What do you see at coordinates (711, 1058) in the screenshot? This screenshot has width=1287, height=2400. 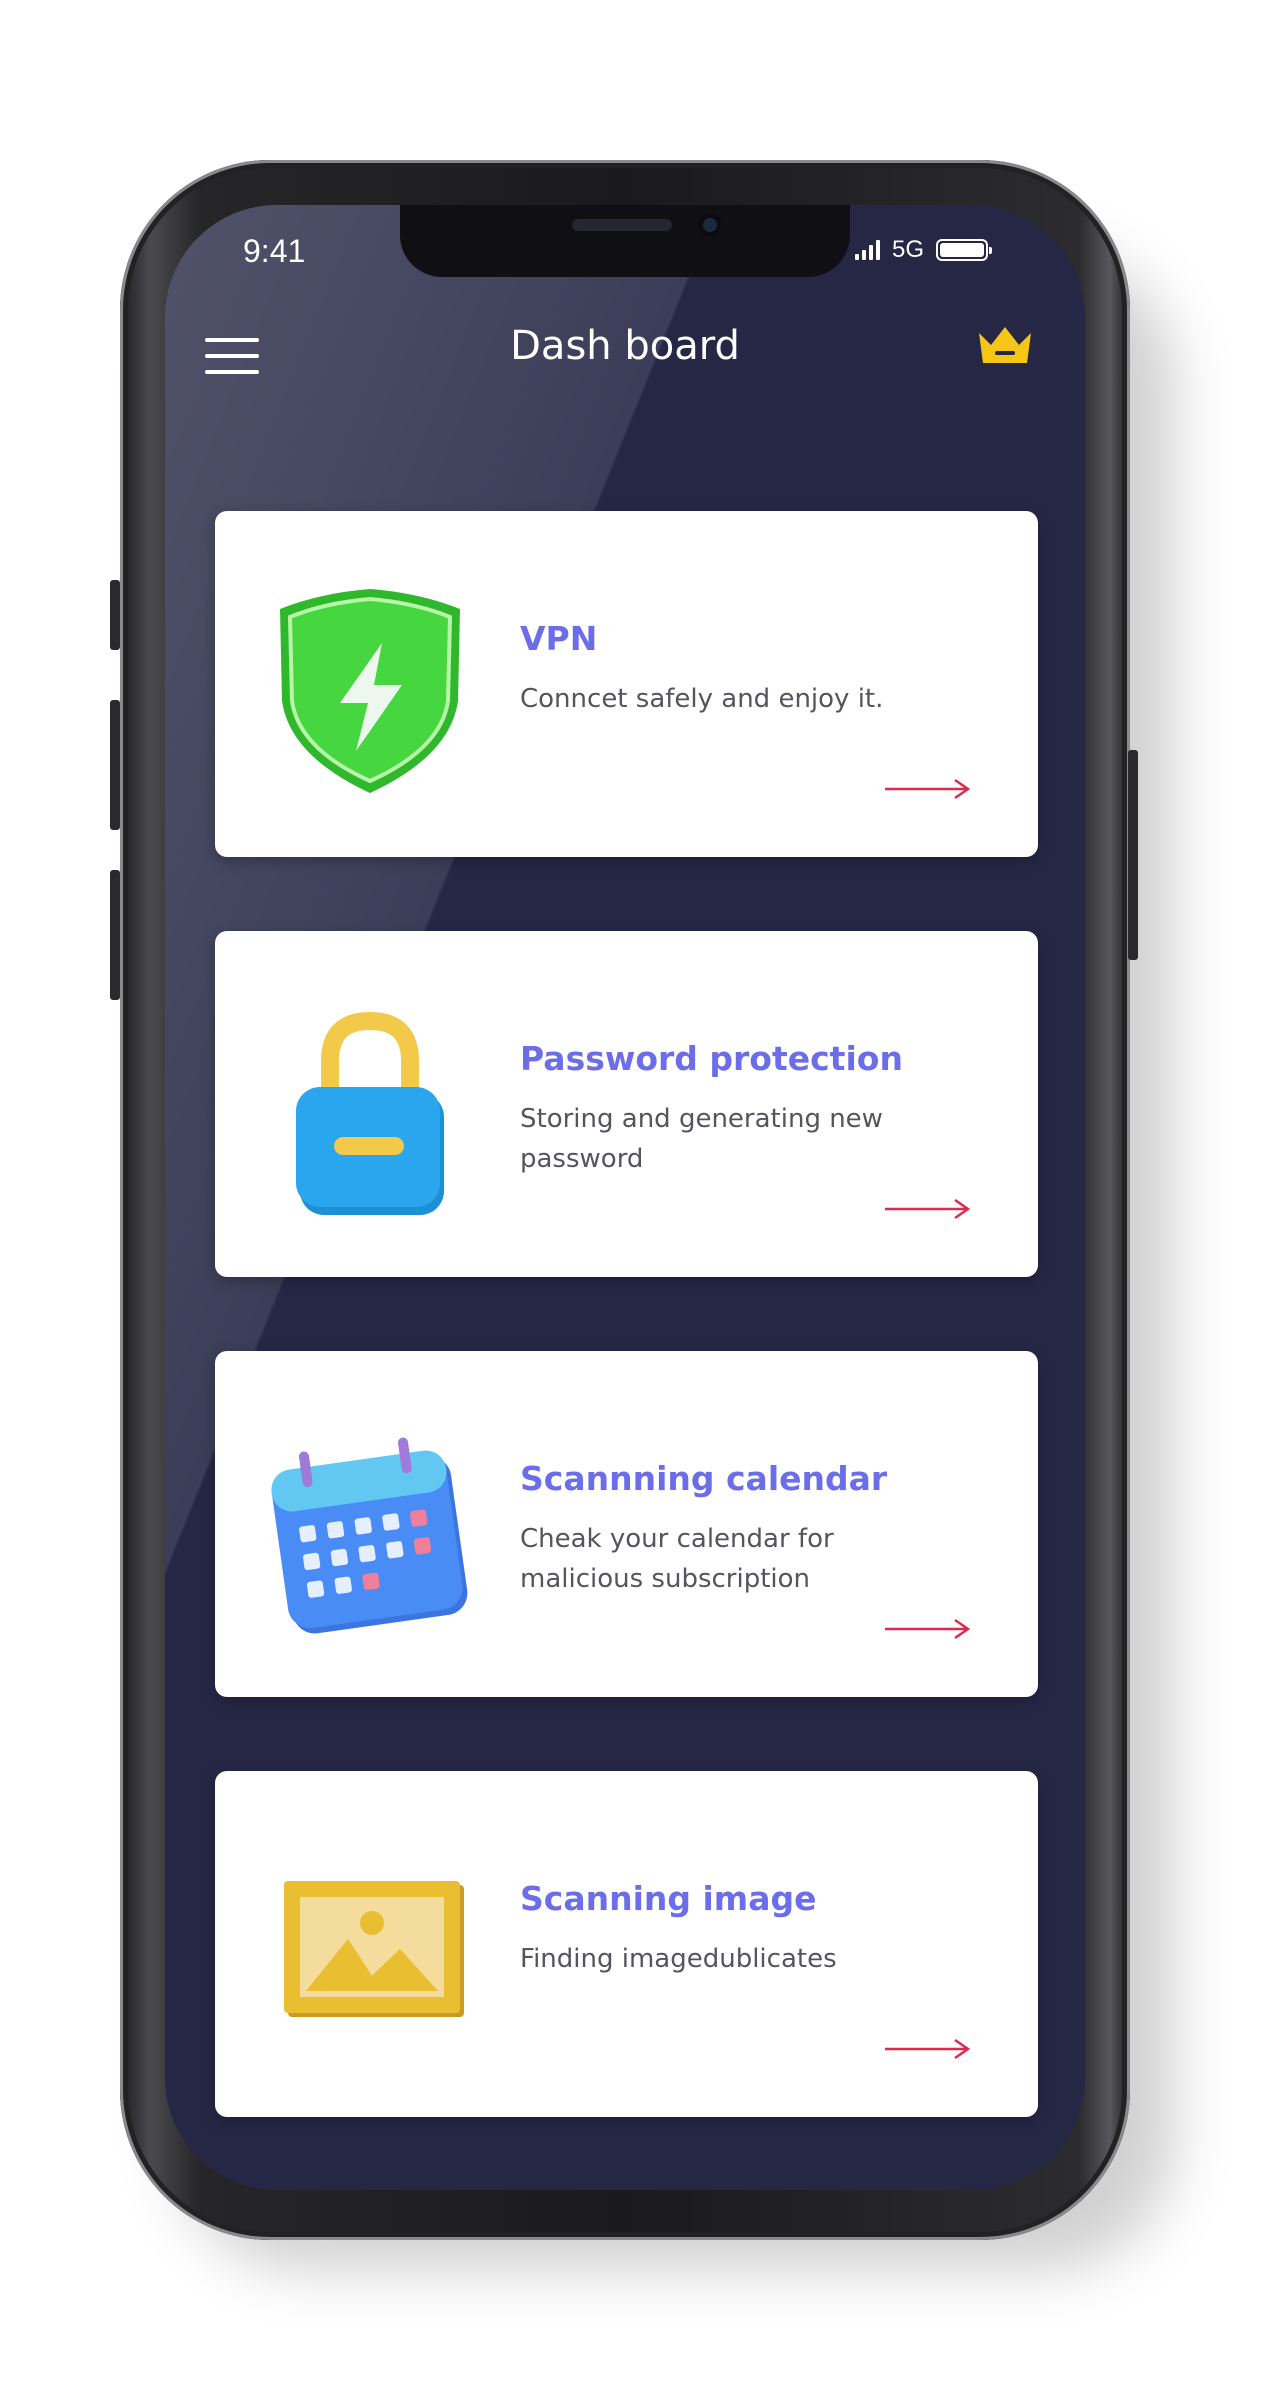 I see `card-title: Password protection` at bounding box center [711, 1058].